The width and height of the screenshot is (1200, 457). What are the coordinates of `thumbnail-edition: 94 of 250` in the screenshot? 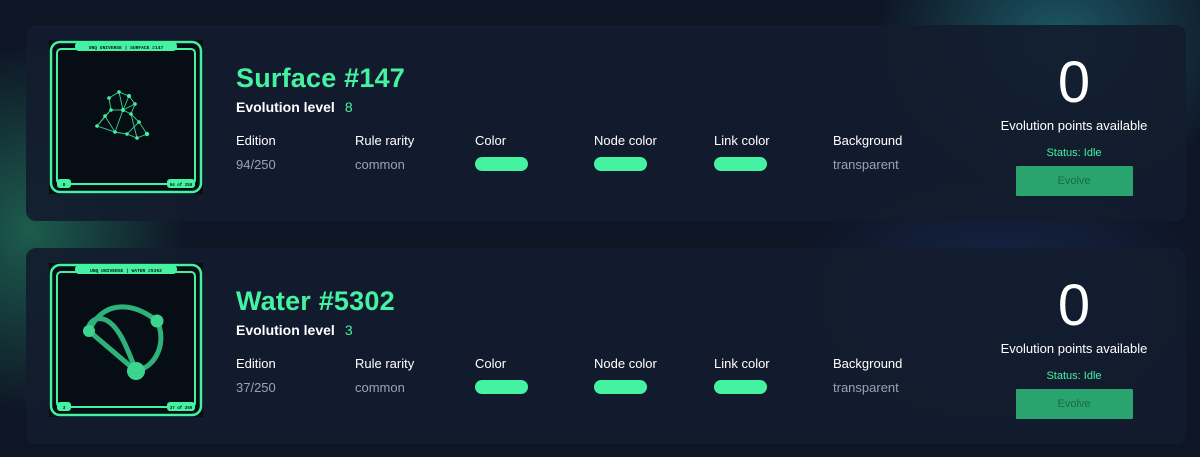 It's located at (181, 185).